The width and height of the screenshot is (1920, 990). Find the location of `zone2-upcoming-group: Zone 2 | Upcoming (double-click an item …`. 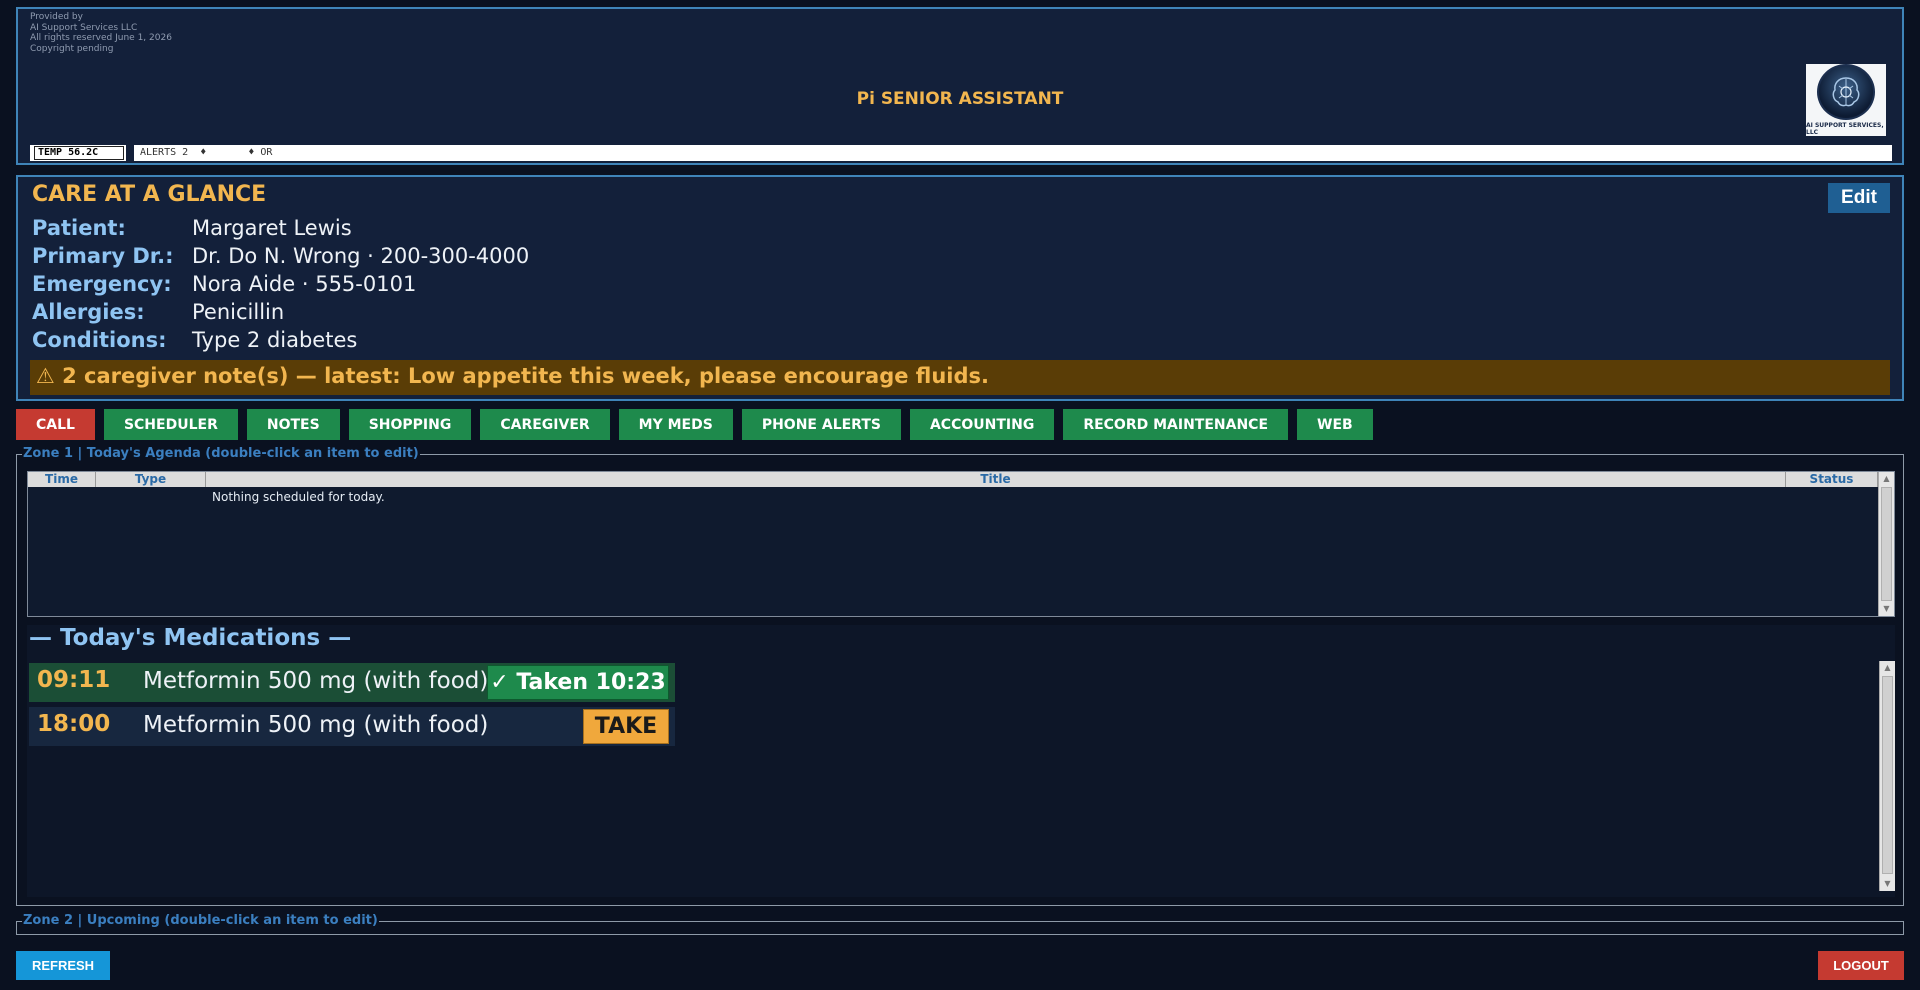

zone2-upcoming-group: Zone 2 | Upcoming (double-click an item … is located at coordinates (960, 924).